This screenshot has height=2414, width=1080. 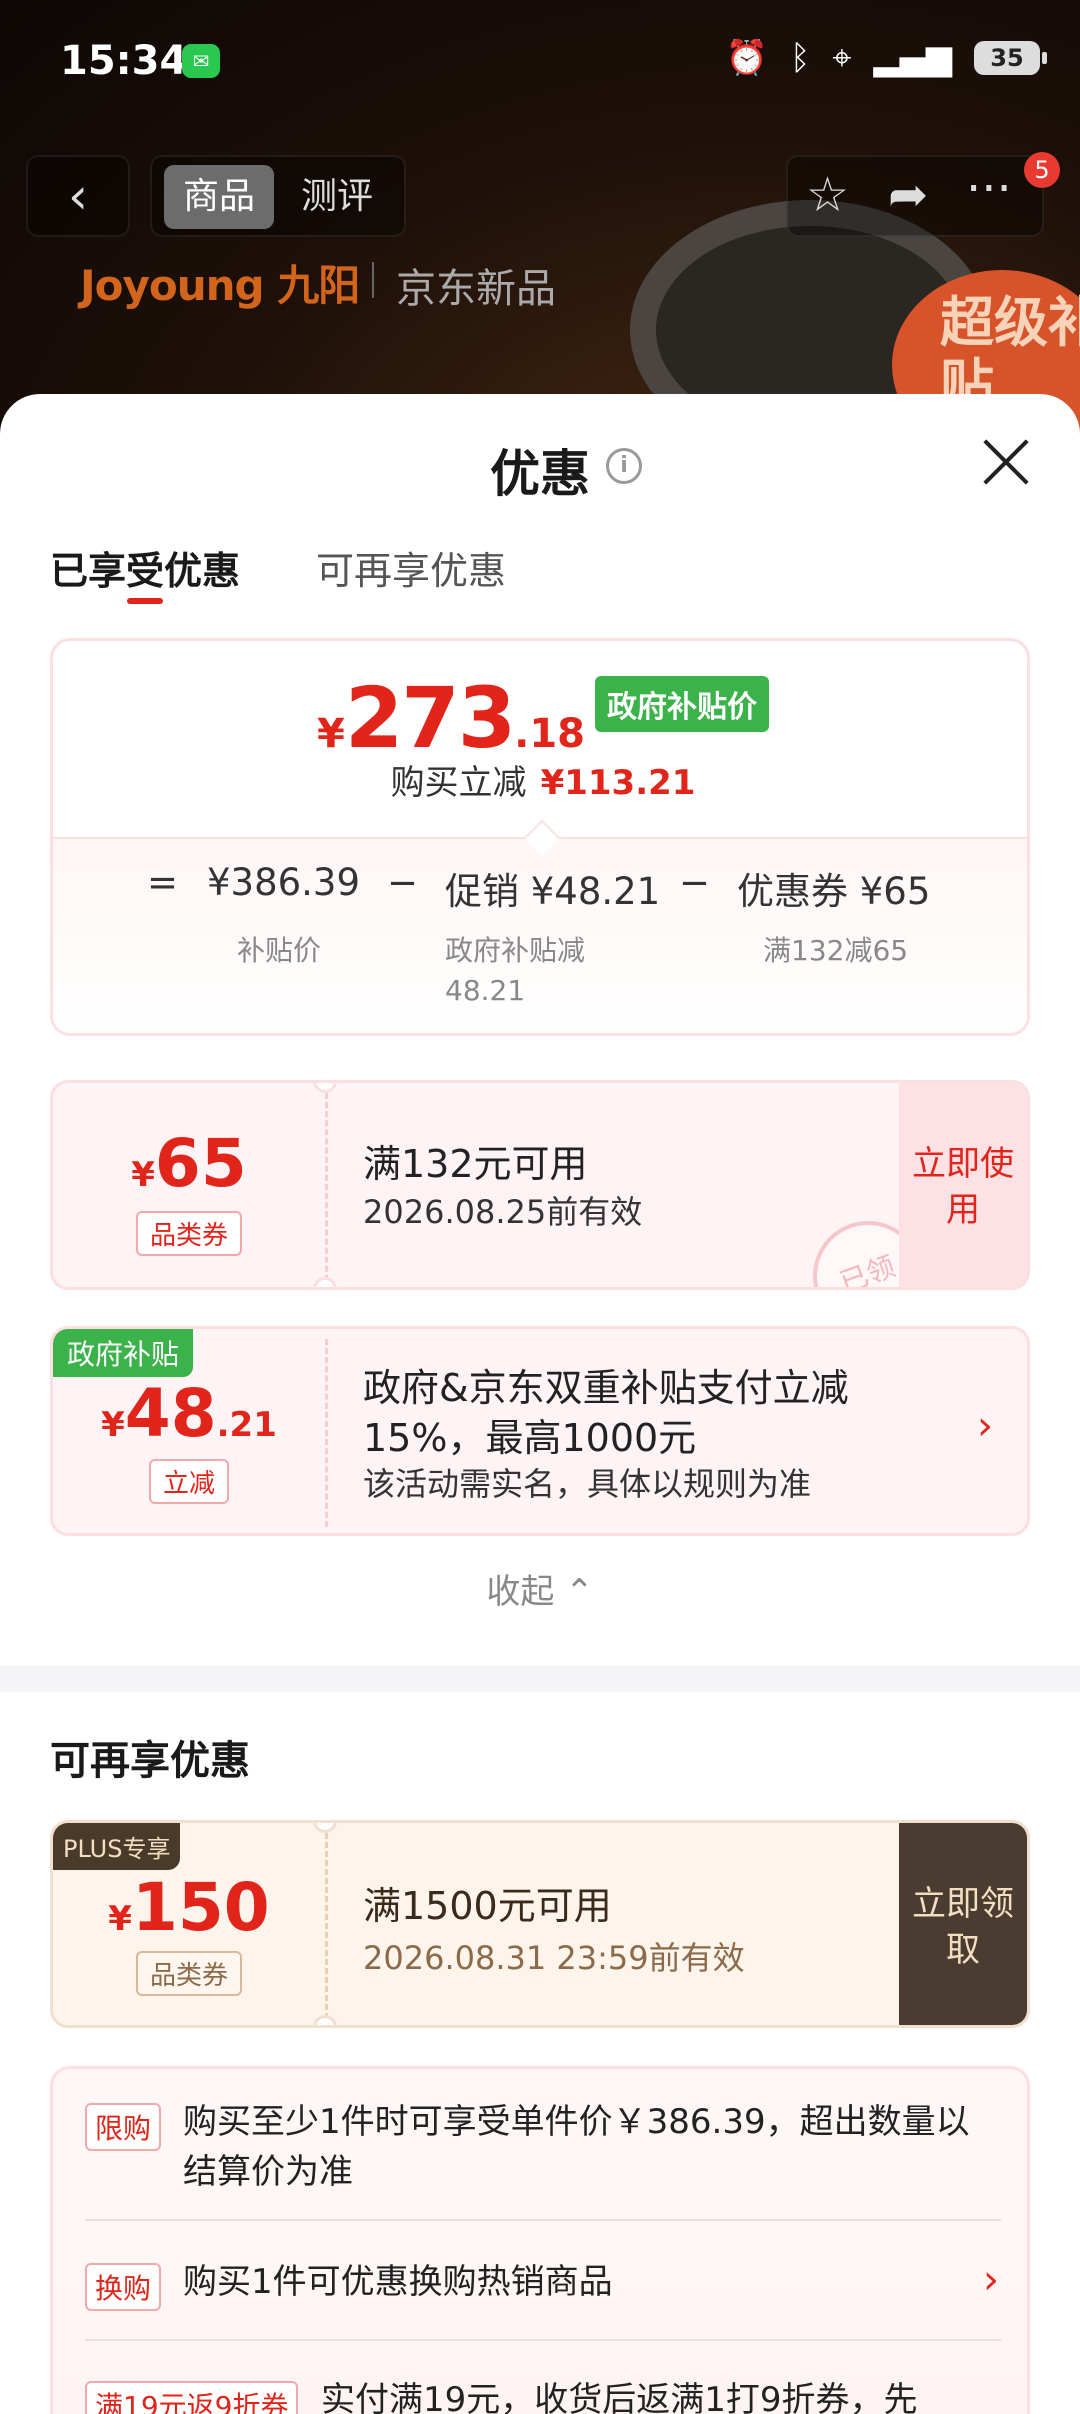 I want to click on use-now-button: 立即使用, so click(x=963, y=1185).